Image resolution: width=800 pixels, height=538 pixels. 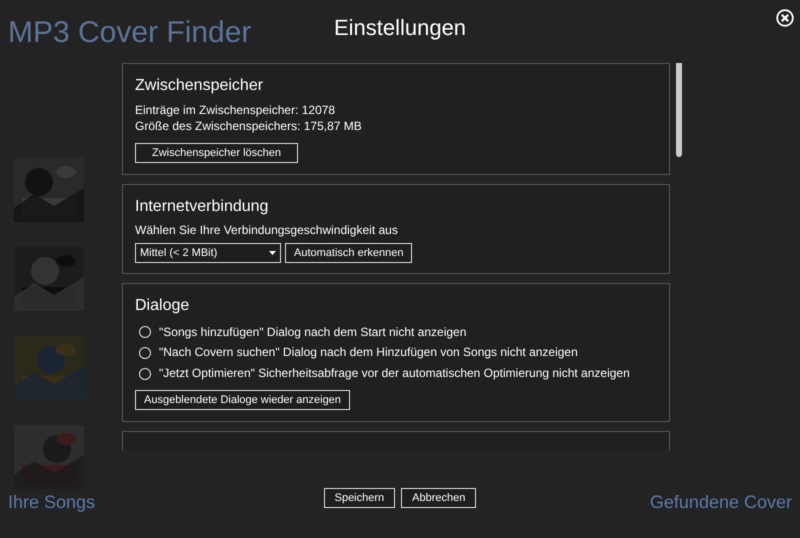 What do you see at coordinates (679, 110) in the screenshot?
I see `scrollbar-thumb` at bounding box center [679, 110].